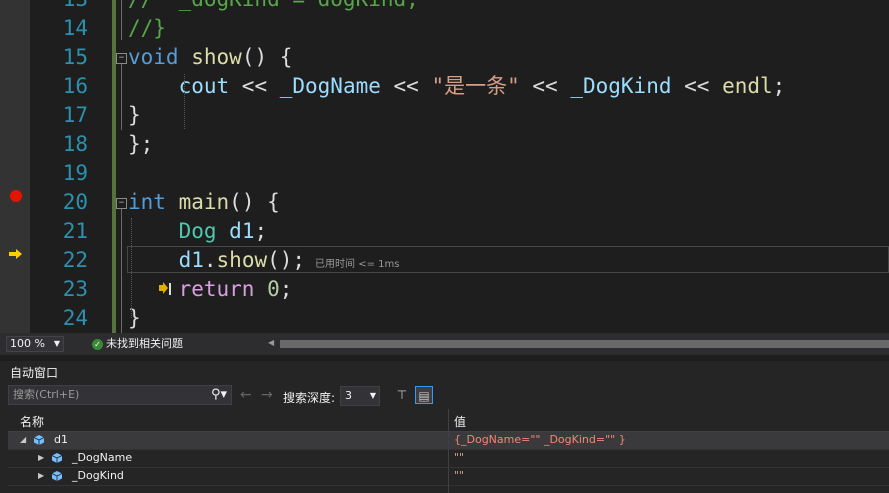 The width and height of the screenshot is (889, 493). Describe the element at coordinates (75, 115) in the screenshot. I see `line-number: 17` at that location.